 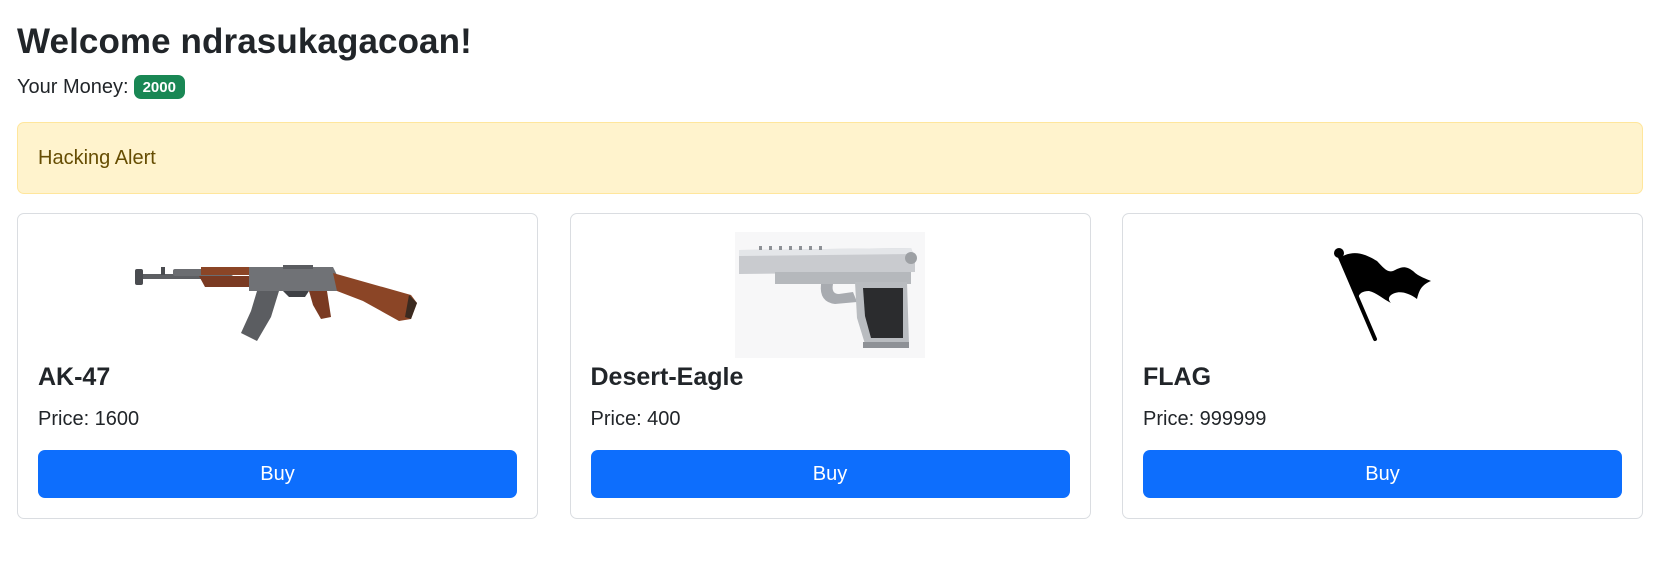 I want to click on welcome-heading: Welcome ndrasukagacoan!, so click(x=244, y=41).